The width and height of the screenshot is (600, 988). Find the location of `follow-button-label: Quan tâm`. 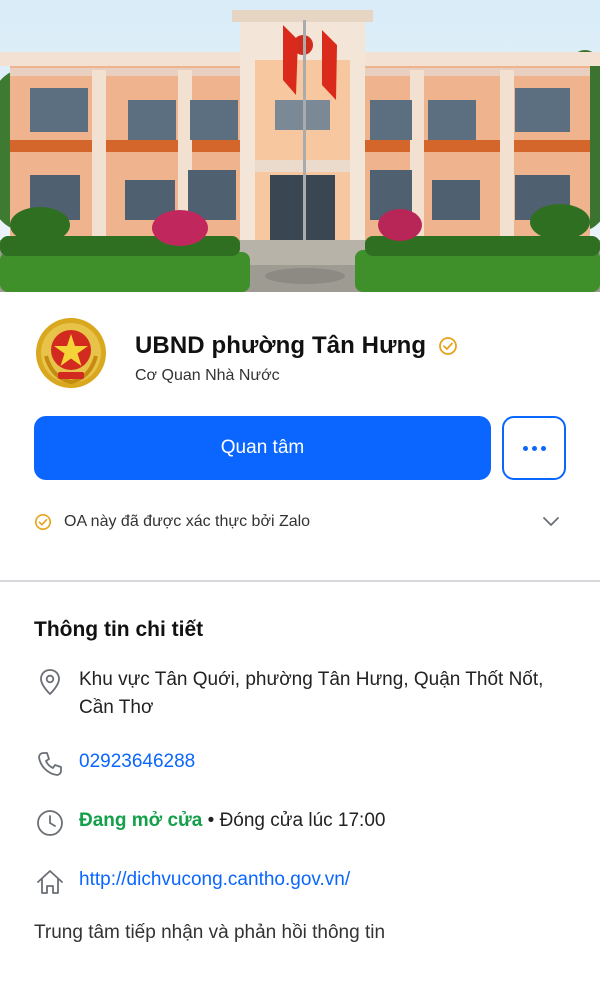

follow-button-label: Quan tâm is located at coordinates (262, 447).